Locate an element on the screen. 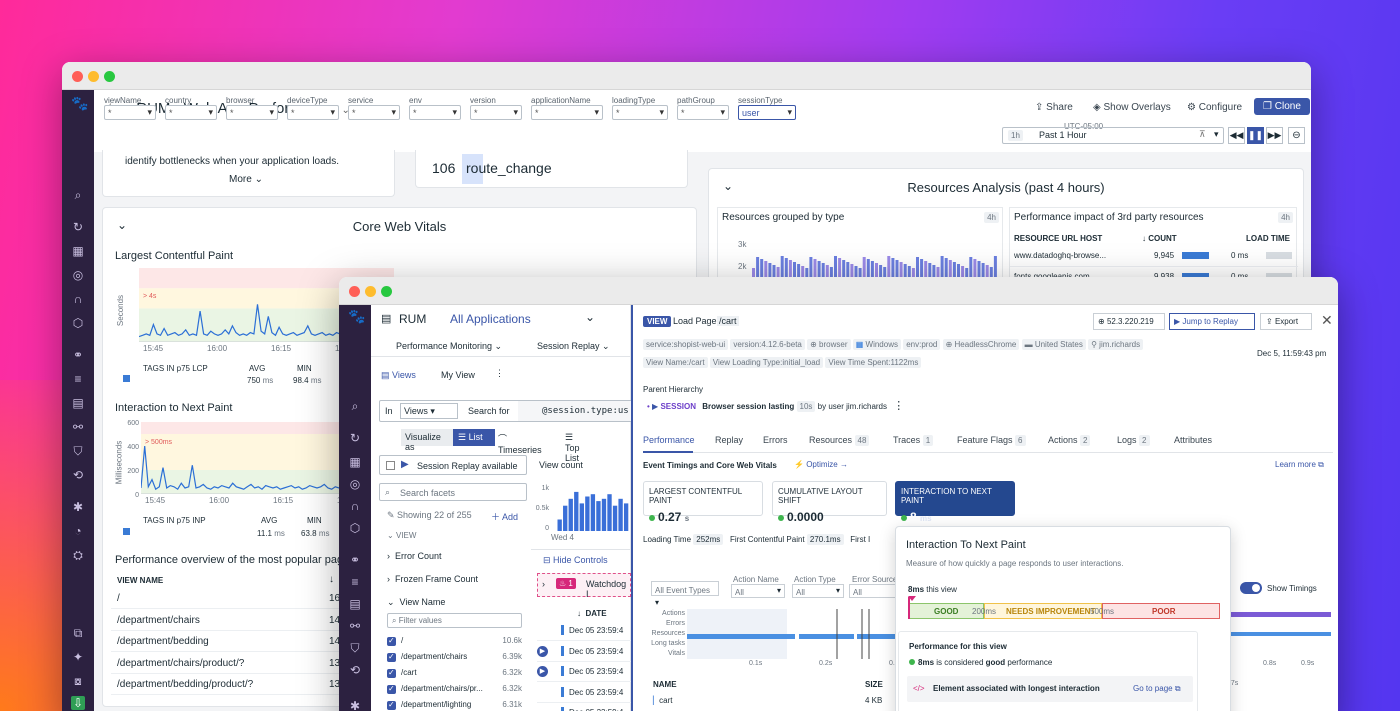 This screenshot has height=711, width=1400. size-column: SIZE is located at coordinates (874, 684).